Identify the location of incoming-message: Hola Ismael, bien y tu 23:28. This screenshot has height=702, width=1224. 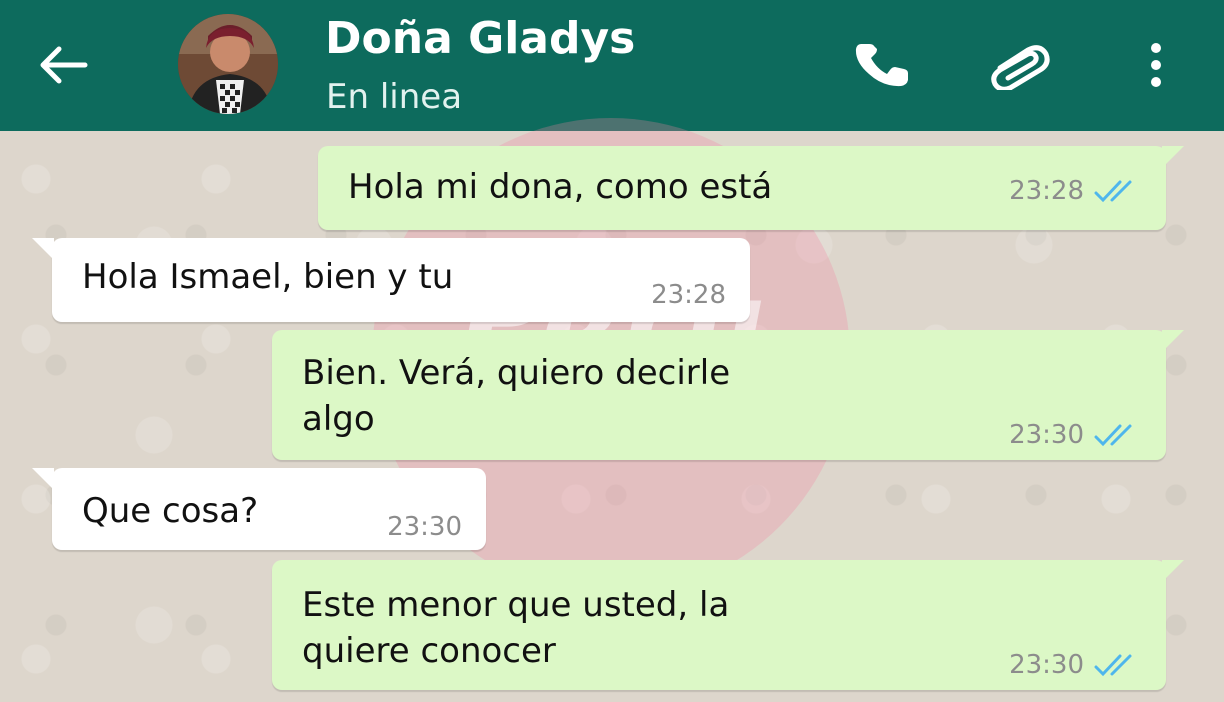
(391, 280).